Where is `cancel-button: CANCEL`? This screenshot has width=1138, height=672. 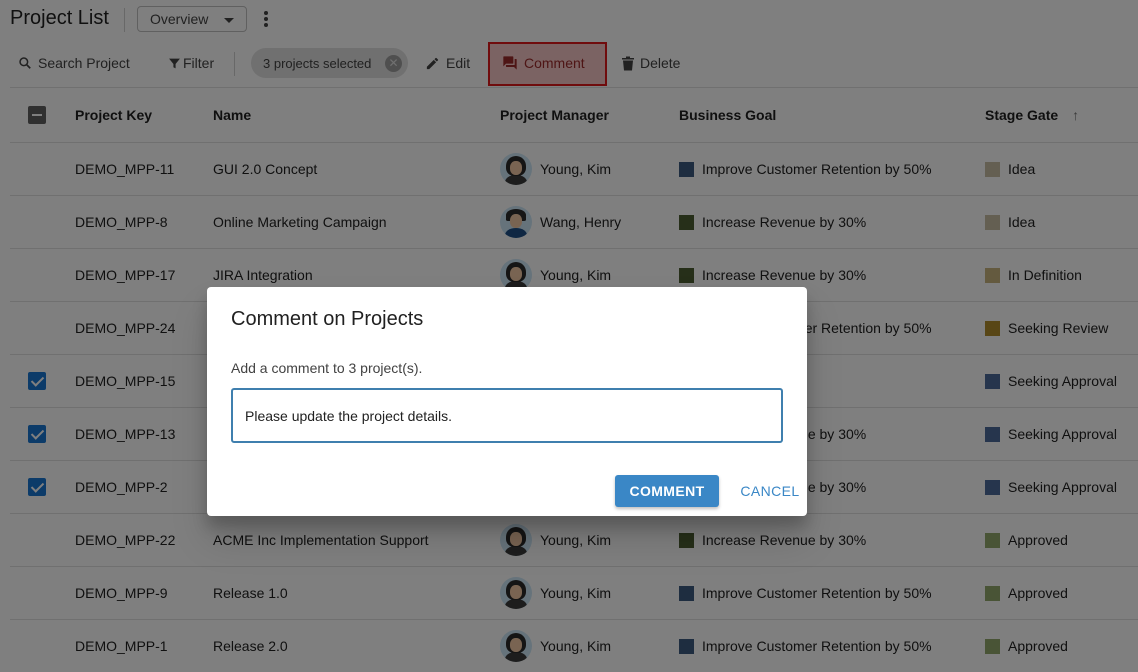
cancel-button: CANCEL is located at coordinates (770, 491).